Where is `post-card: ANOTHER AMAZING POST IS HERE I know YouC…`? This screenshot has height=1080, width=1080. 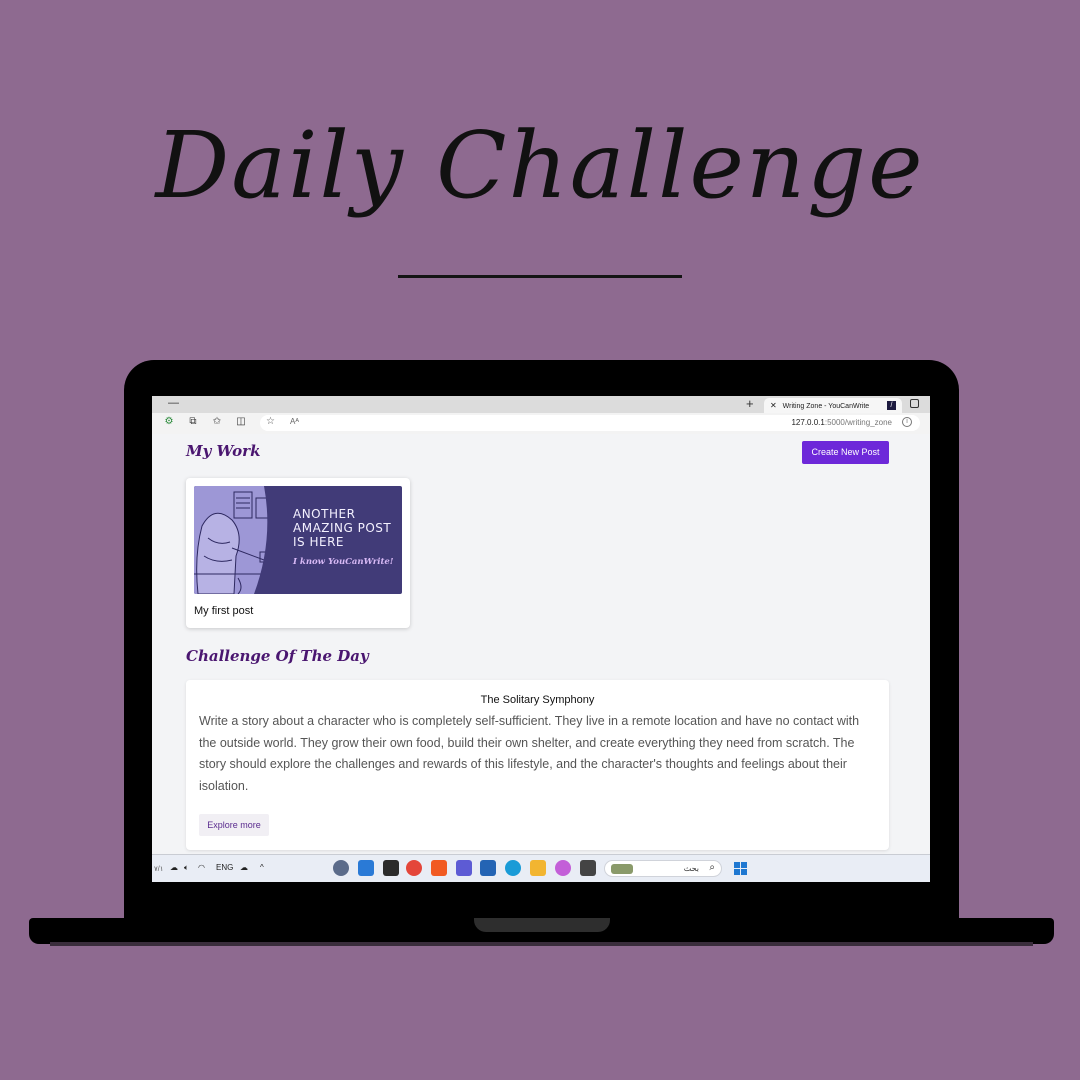 post-card: ANOTHER AMAZING POST IS HERE I know YouC… is located at coordinates (298, 553).